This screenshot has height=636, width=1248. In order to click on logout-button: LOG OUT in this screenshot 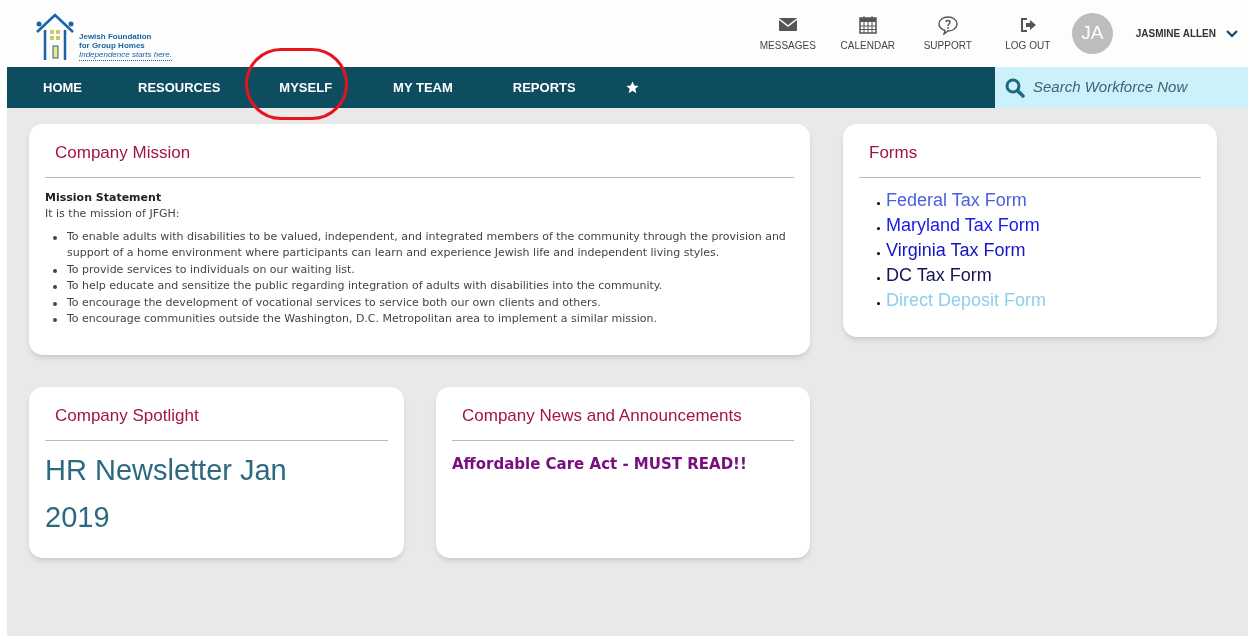, I will do `click(1027, 33)`.